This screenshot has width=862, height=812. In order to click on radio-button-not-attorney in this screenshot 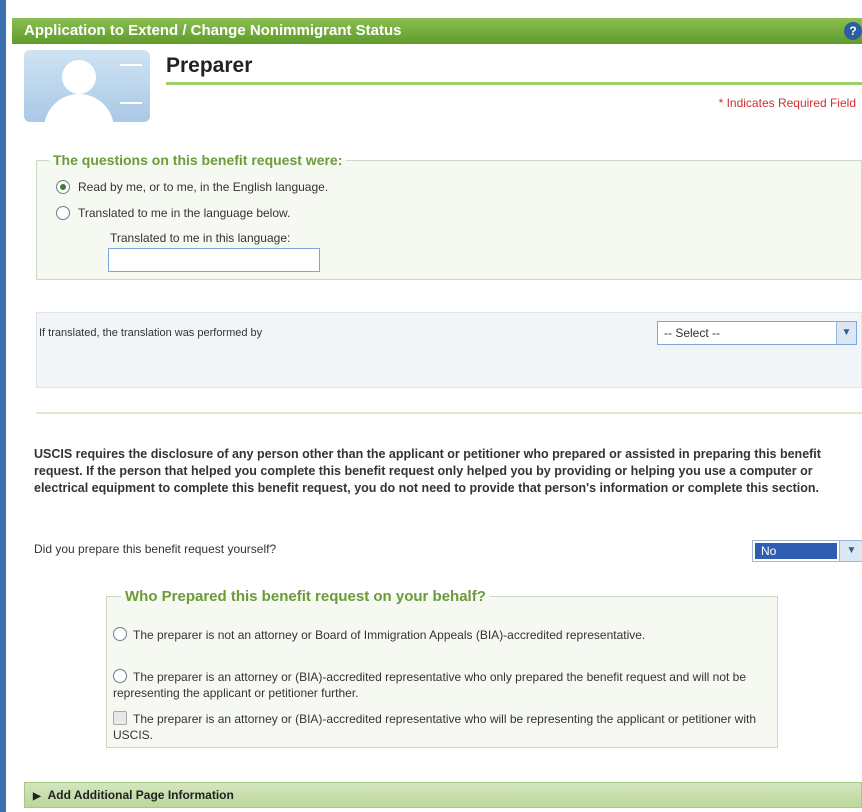, I will do `click(120, 634)`.